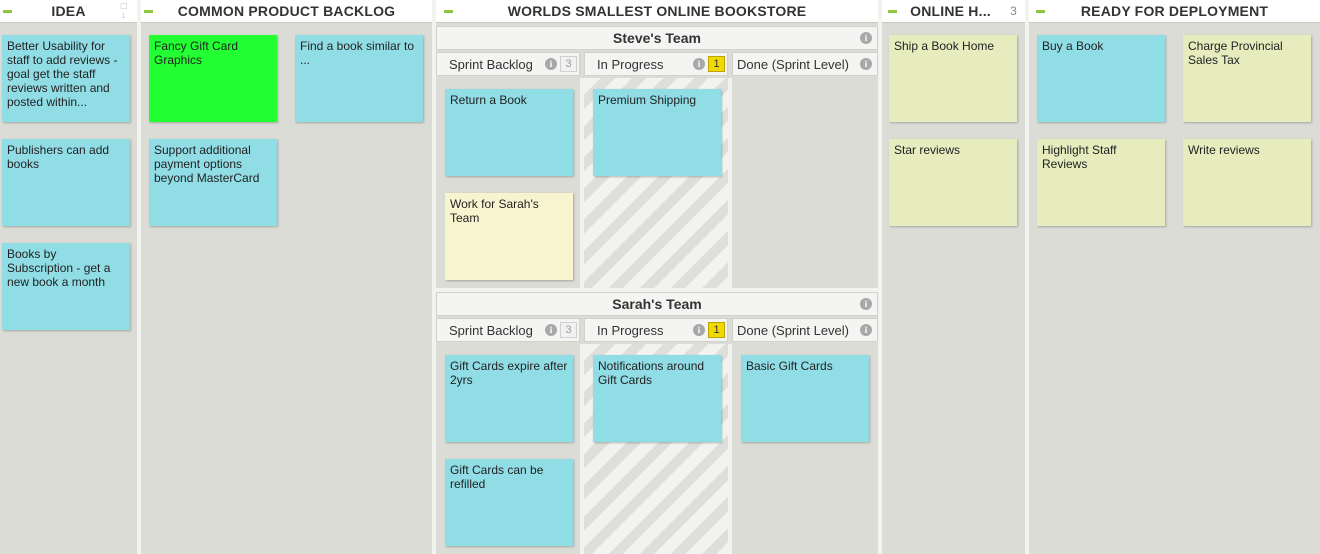  Describe the element at coordinates (953, 182) in the screenshot. I see `card: Star reviews` at that location.